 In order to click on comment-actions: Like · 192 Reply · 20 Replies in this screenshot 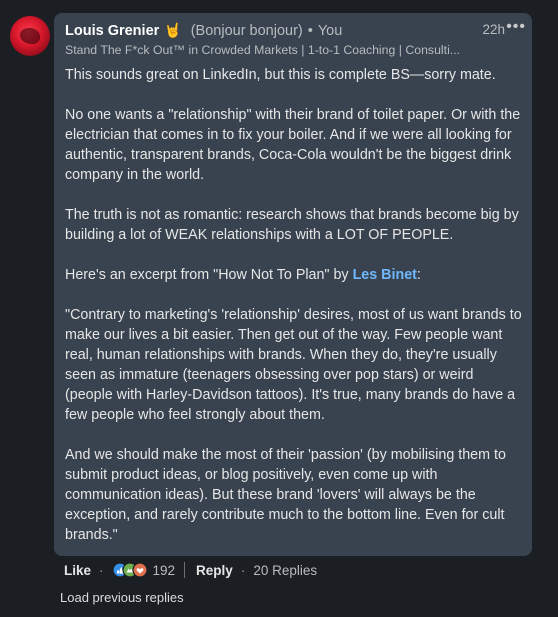, I will do `click(190, 570)`.